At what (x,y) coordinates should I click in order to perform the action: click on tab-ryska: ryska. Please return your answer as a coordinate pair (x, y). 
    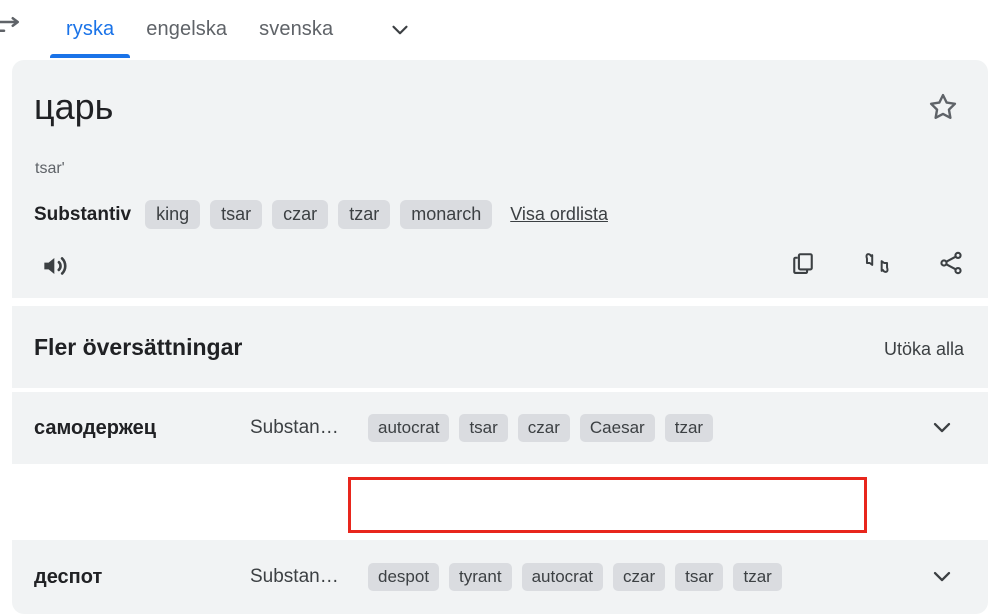
    Looking at the image, I should click on (90, 29).